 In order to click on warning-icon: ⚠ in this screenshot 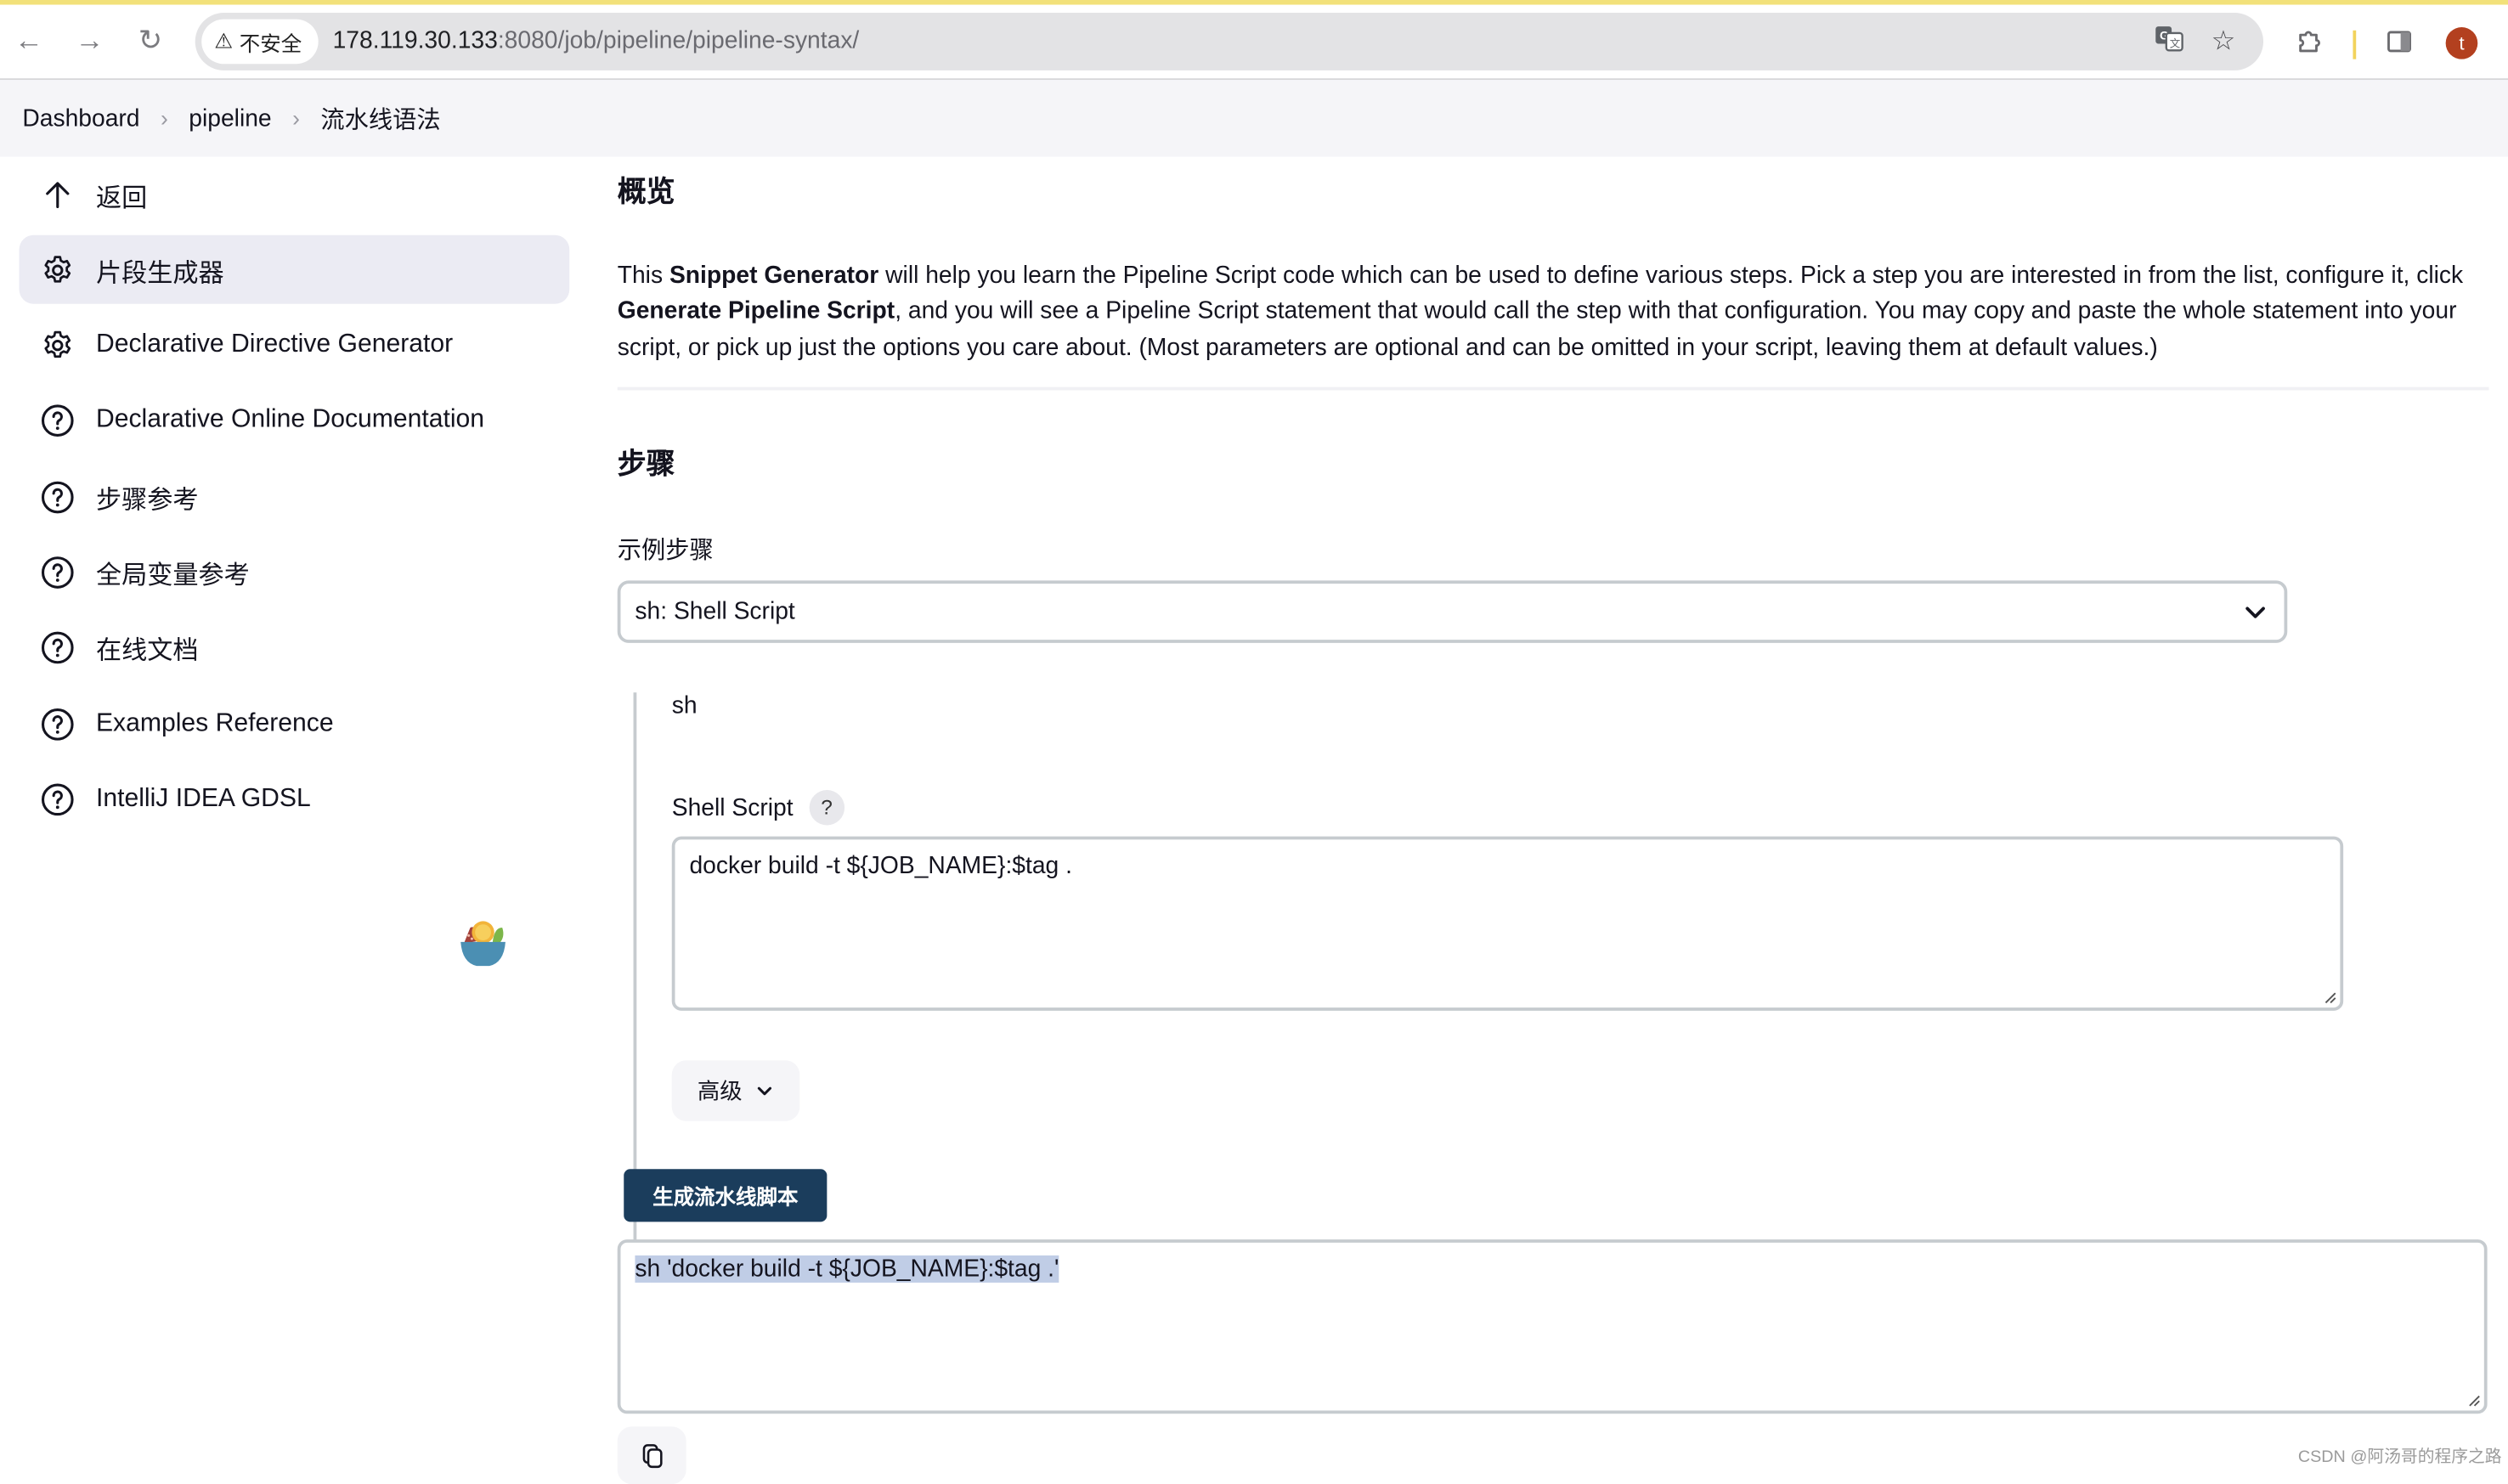, I will do `click(224, 41)`.